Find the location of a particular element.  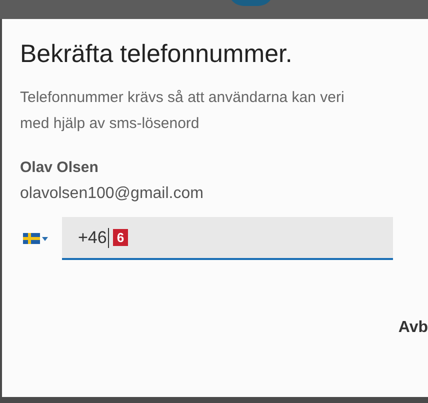

cancel-button: Avb is located at coordinates (412, 328).